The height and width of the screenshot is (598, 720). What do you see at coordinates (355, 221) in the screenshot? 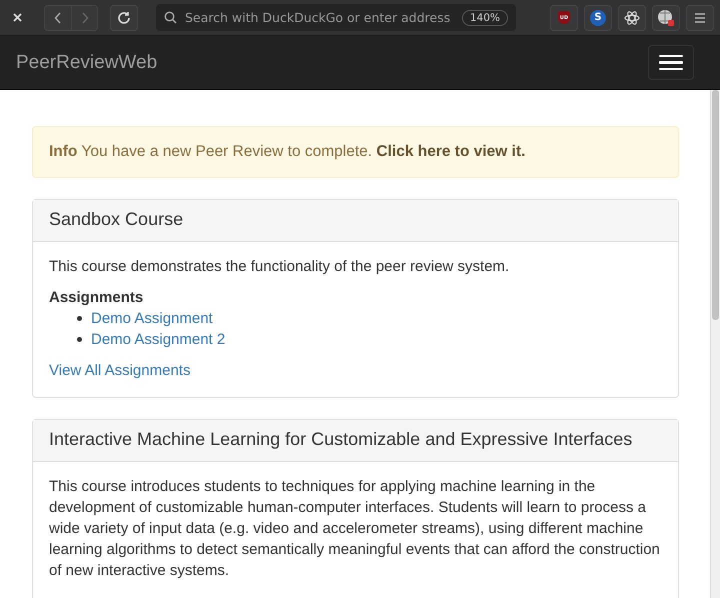
I see `course-title: Sandbox Course` at bounding box center [355, 221].